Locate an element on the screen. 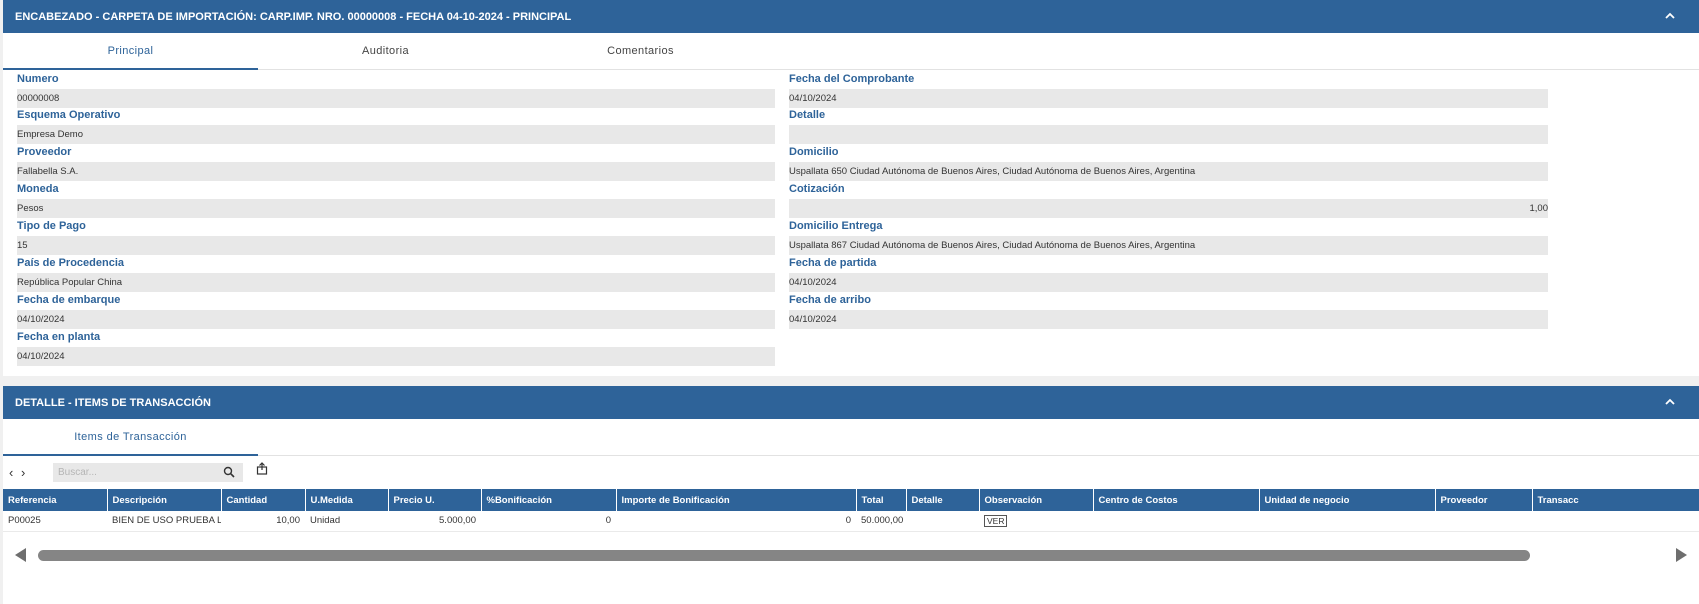  field-label: Detalle is located at coordinates (807, 115).